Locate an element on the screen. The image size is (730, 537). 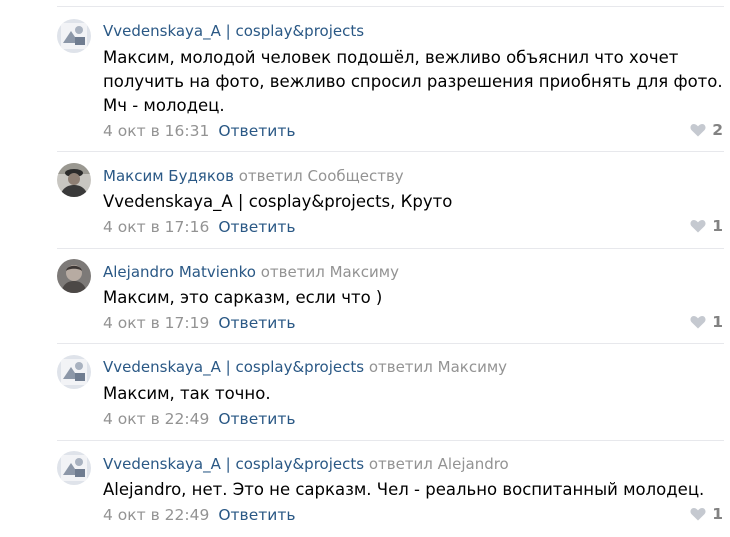
comment-date: 4 окт в 17:19 is located at coordinates (156, 323).